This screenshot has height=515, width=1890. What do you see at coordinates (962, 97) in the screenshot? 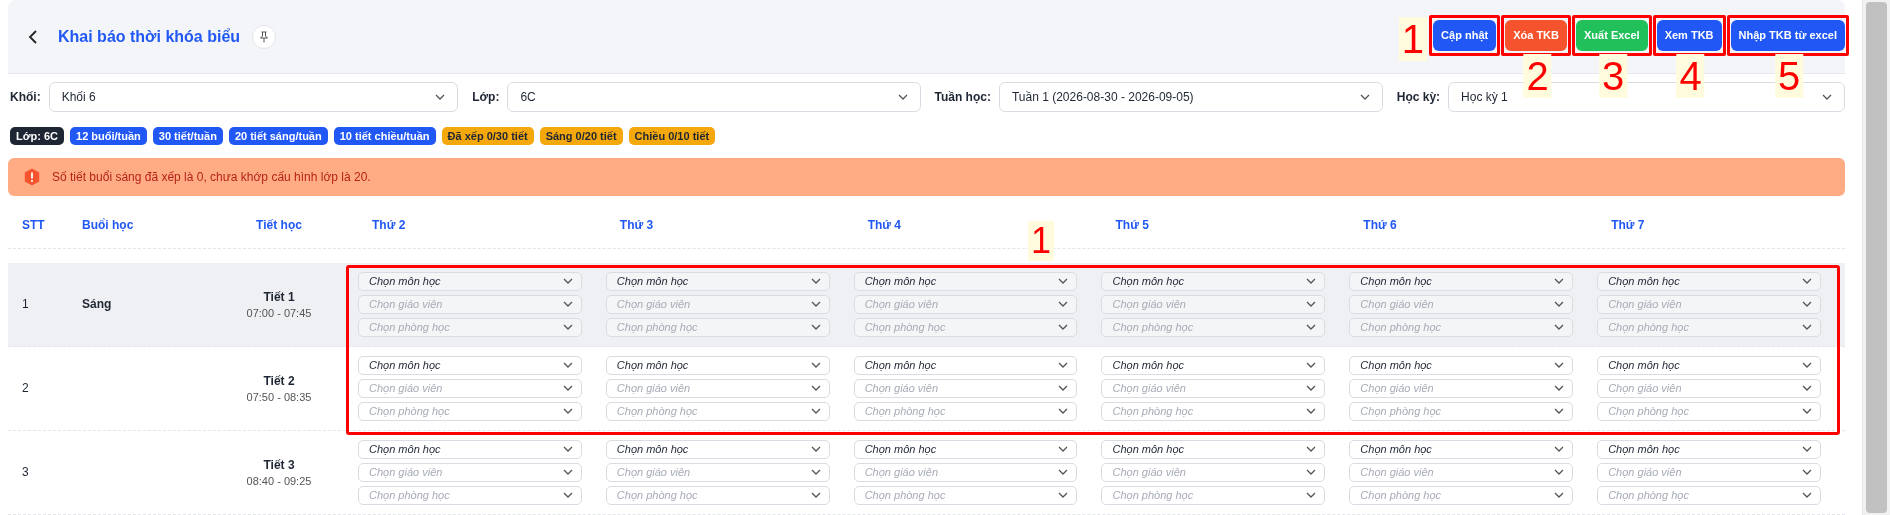
I see `filter-label: Tuần học:` at bounding box center [962, 97].